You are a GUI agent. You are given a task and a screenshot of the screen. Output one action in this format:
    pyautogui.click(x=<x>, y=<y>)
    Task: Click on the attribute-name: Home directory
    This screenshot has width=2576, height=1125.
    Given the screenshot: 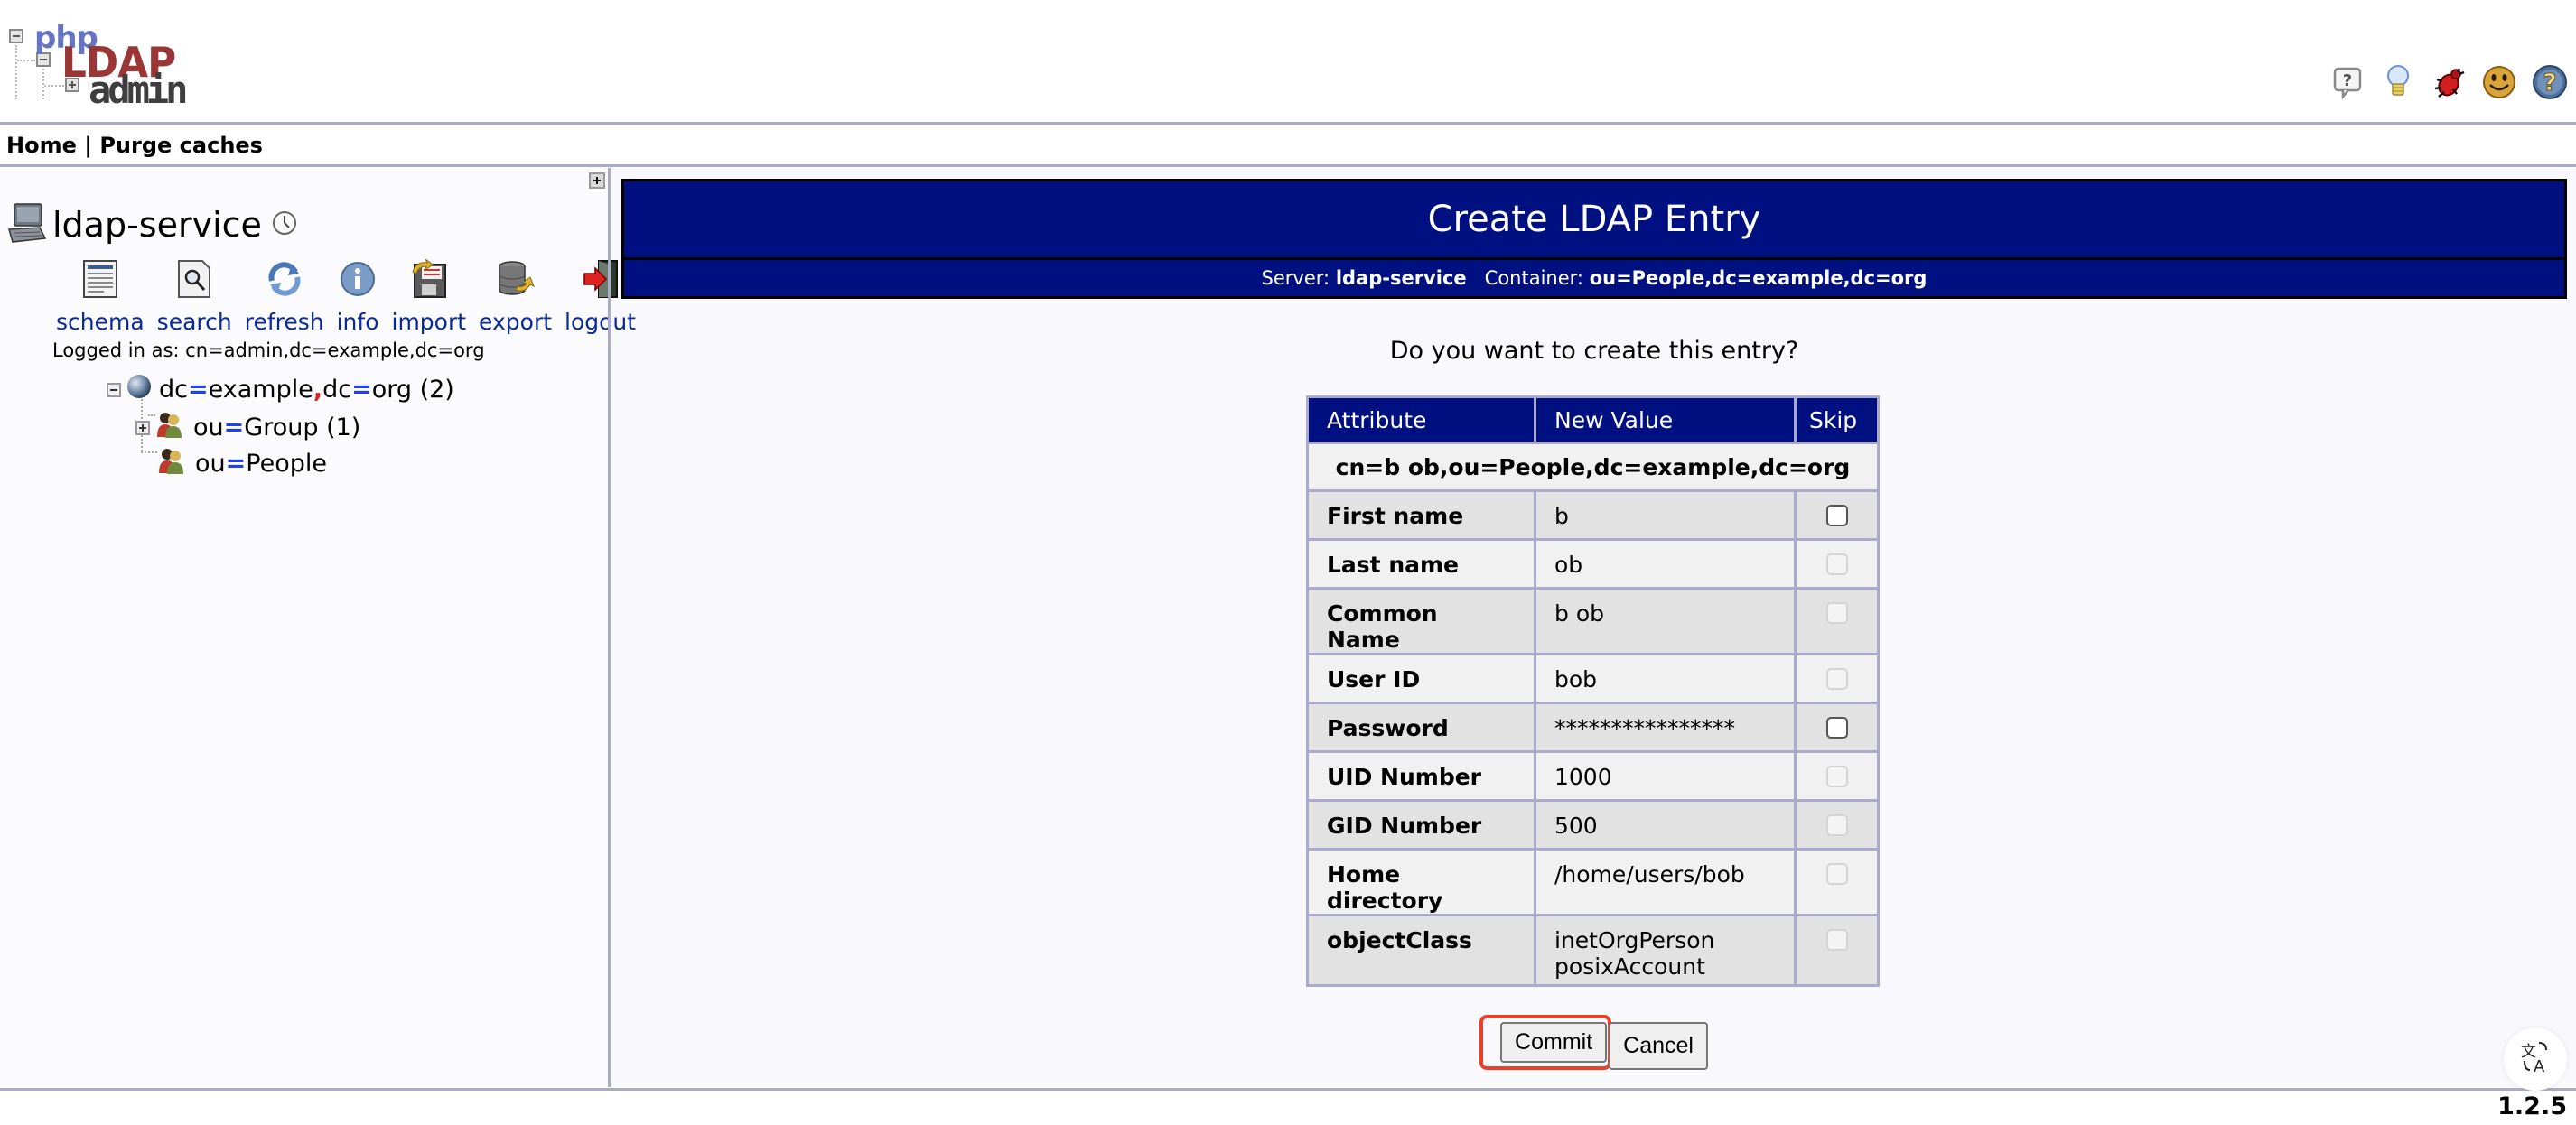 What is the action you would take?
    pyautogui.click(x=1421, y=882)
    